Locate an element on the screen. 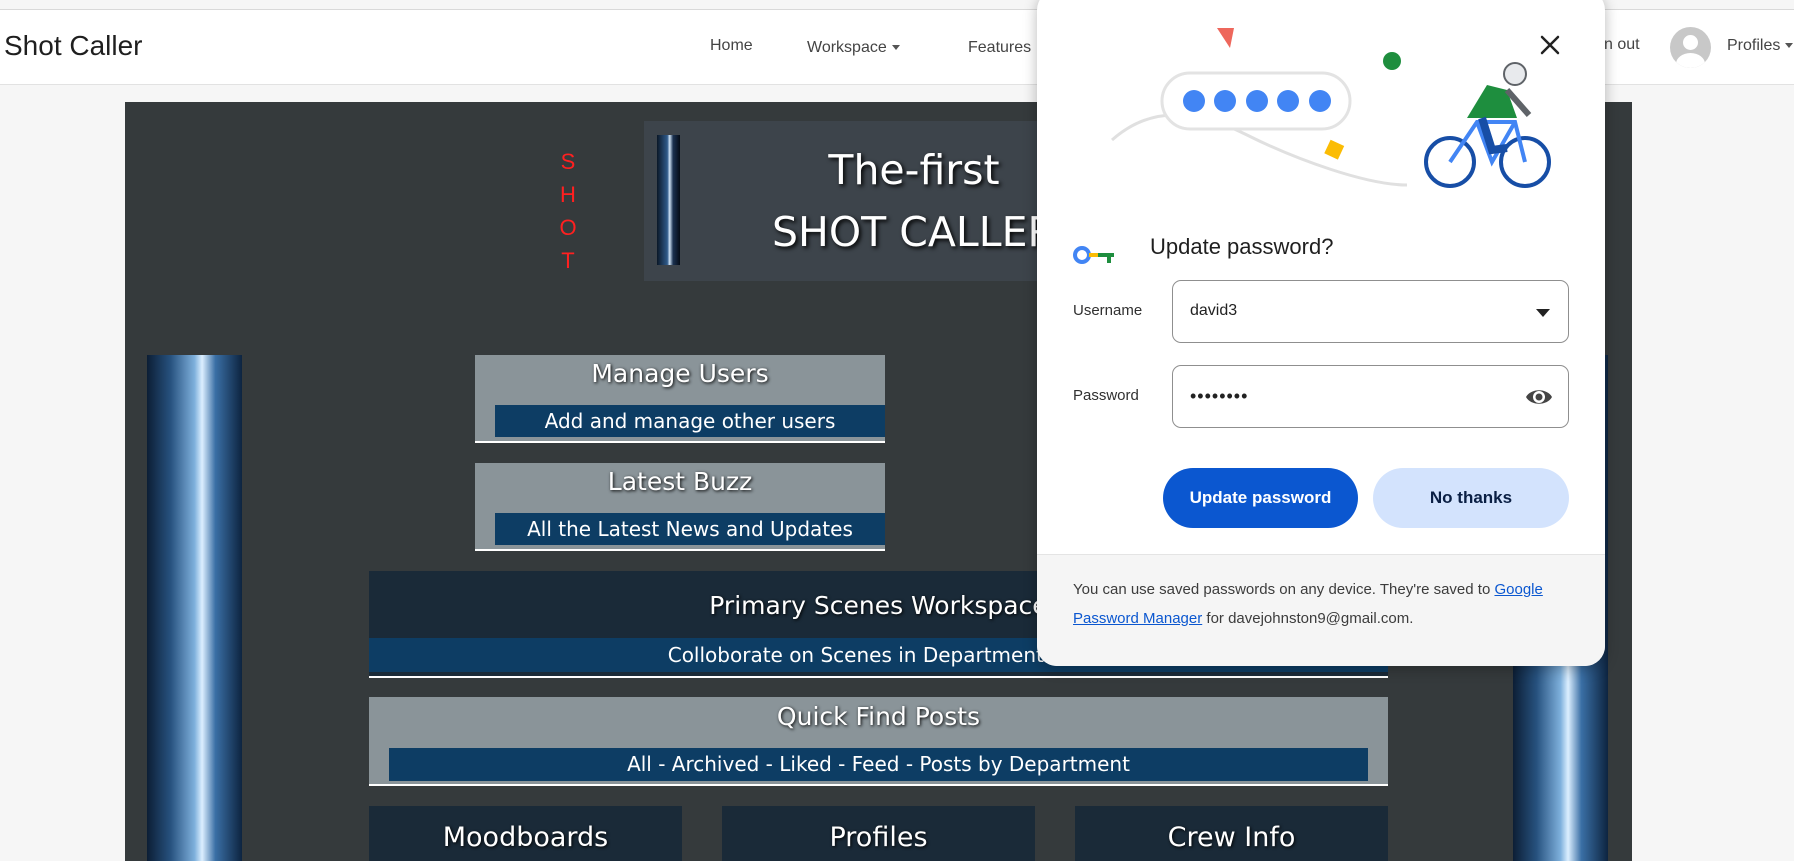 Image resolution: width=1794 pixels, height=861 pixels. username-select: david3 is located at coordinates (1370, 311).